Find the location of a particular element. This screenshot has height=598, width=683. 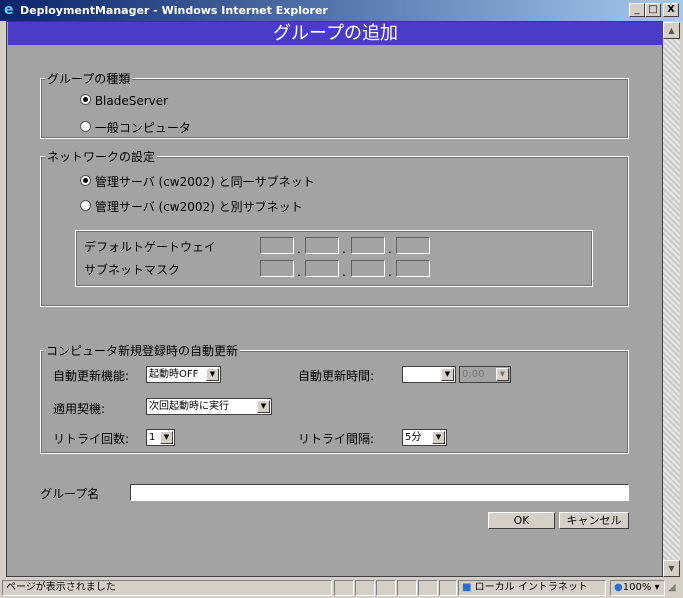

radio-bladeserver: BladeServer is located at coordinates (124, 101).